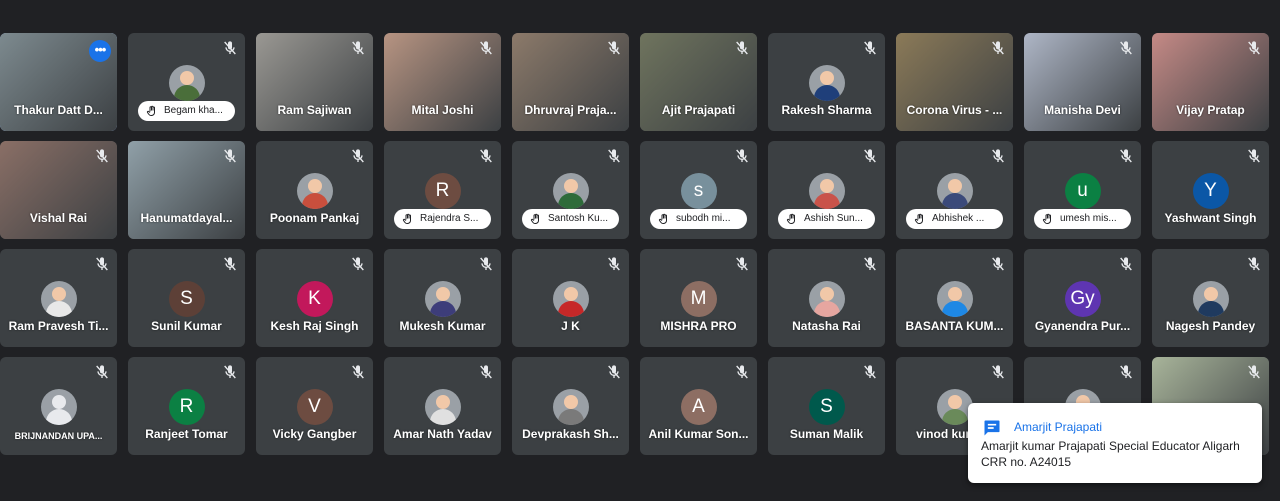  I want to click on avatar-initial: V, so click(314, 407).